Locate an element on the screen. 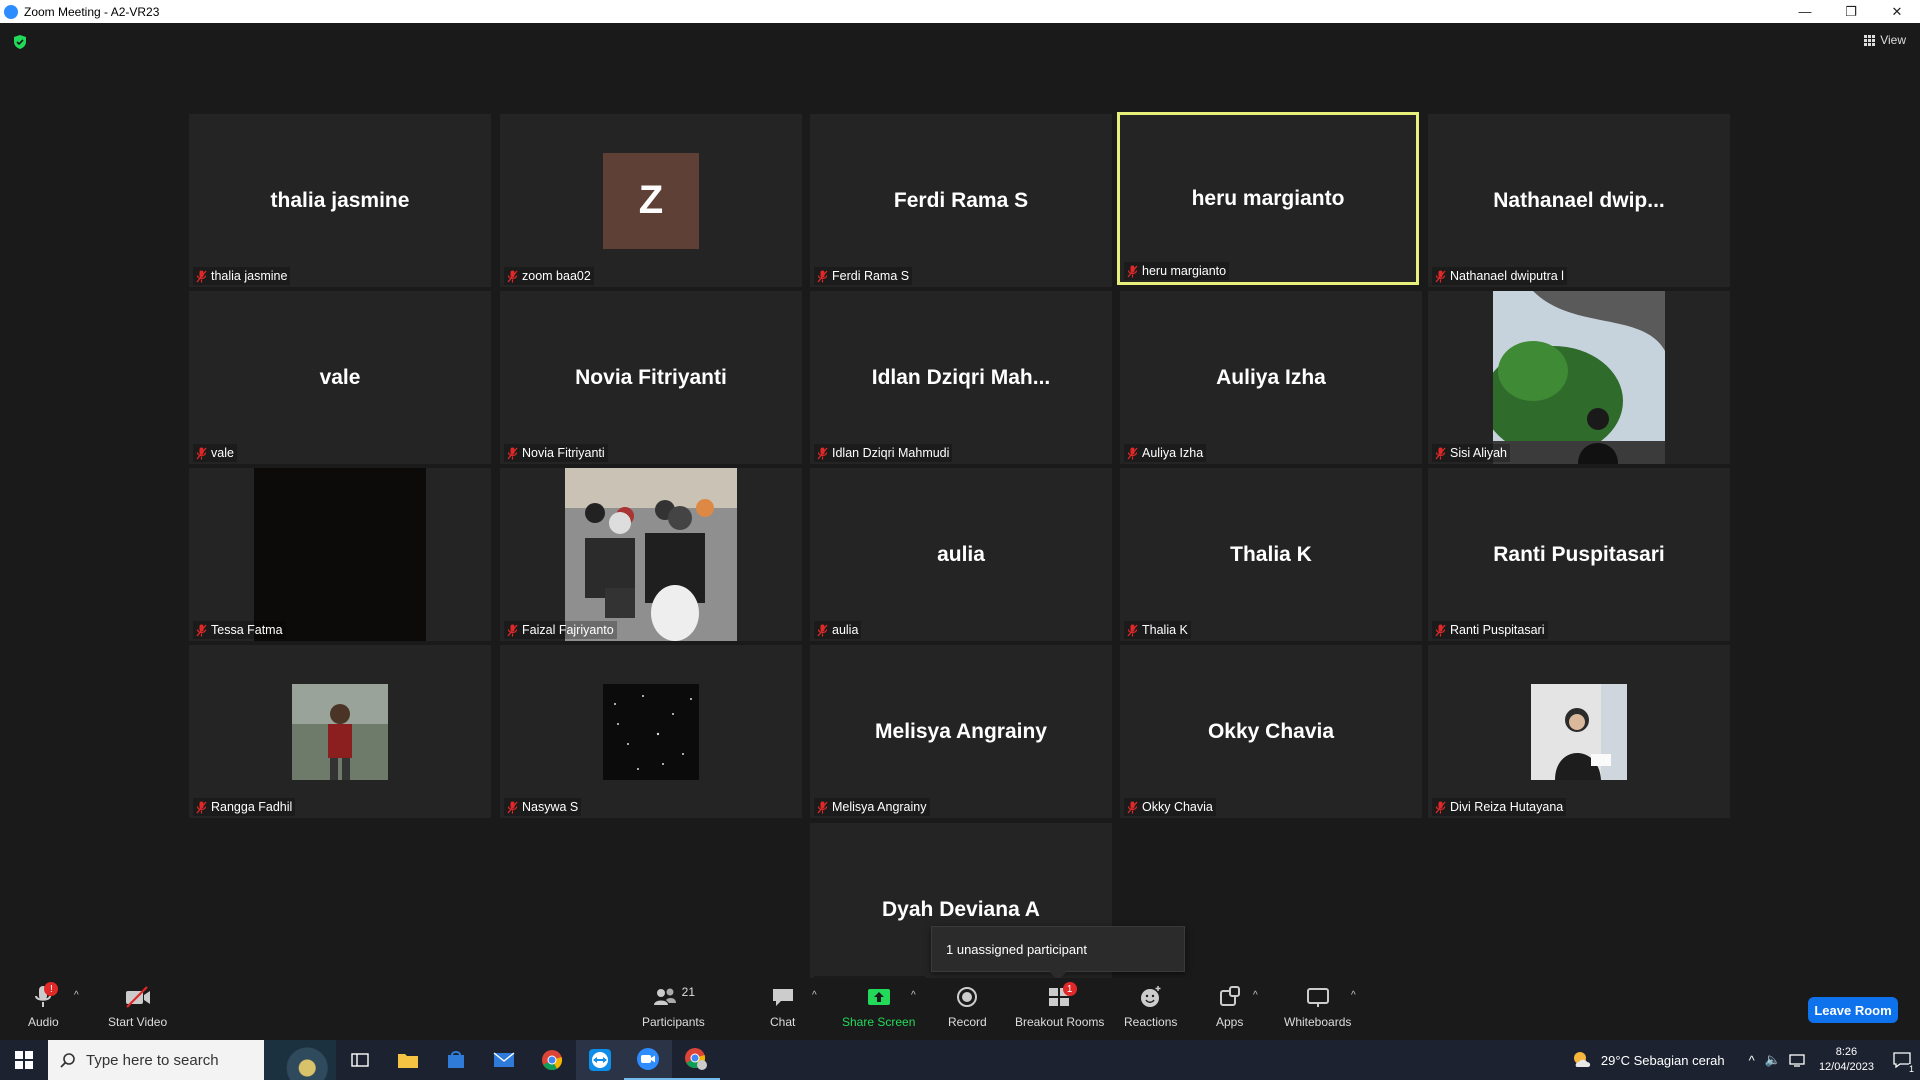  store-button is located at coordinates (456, 1060).